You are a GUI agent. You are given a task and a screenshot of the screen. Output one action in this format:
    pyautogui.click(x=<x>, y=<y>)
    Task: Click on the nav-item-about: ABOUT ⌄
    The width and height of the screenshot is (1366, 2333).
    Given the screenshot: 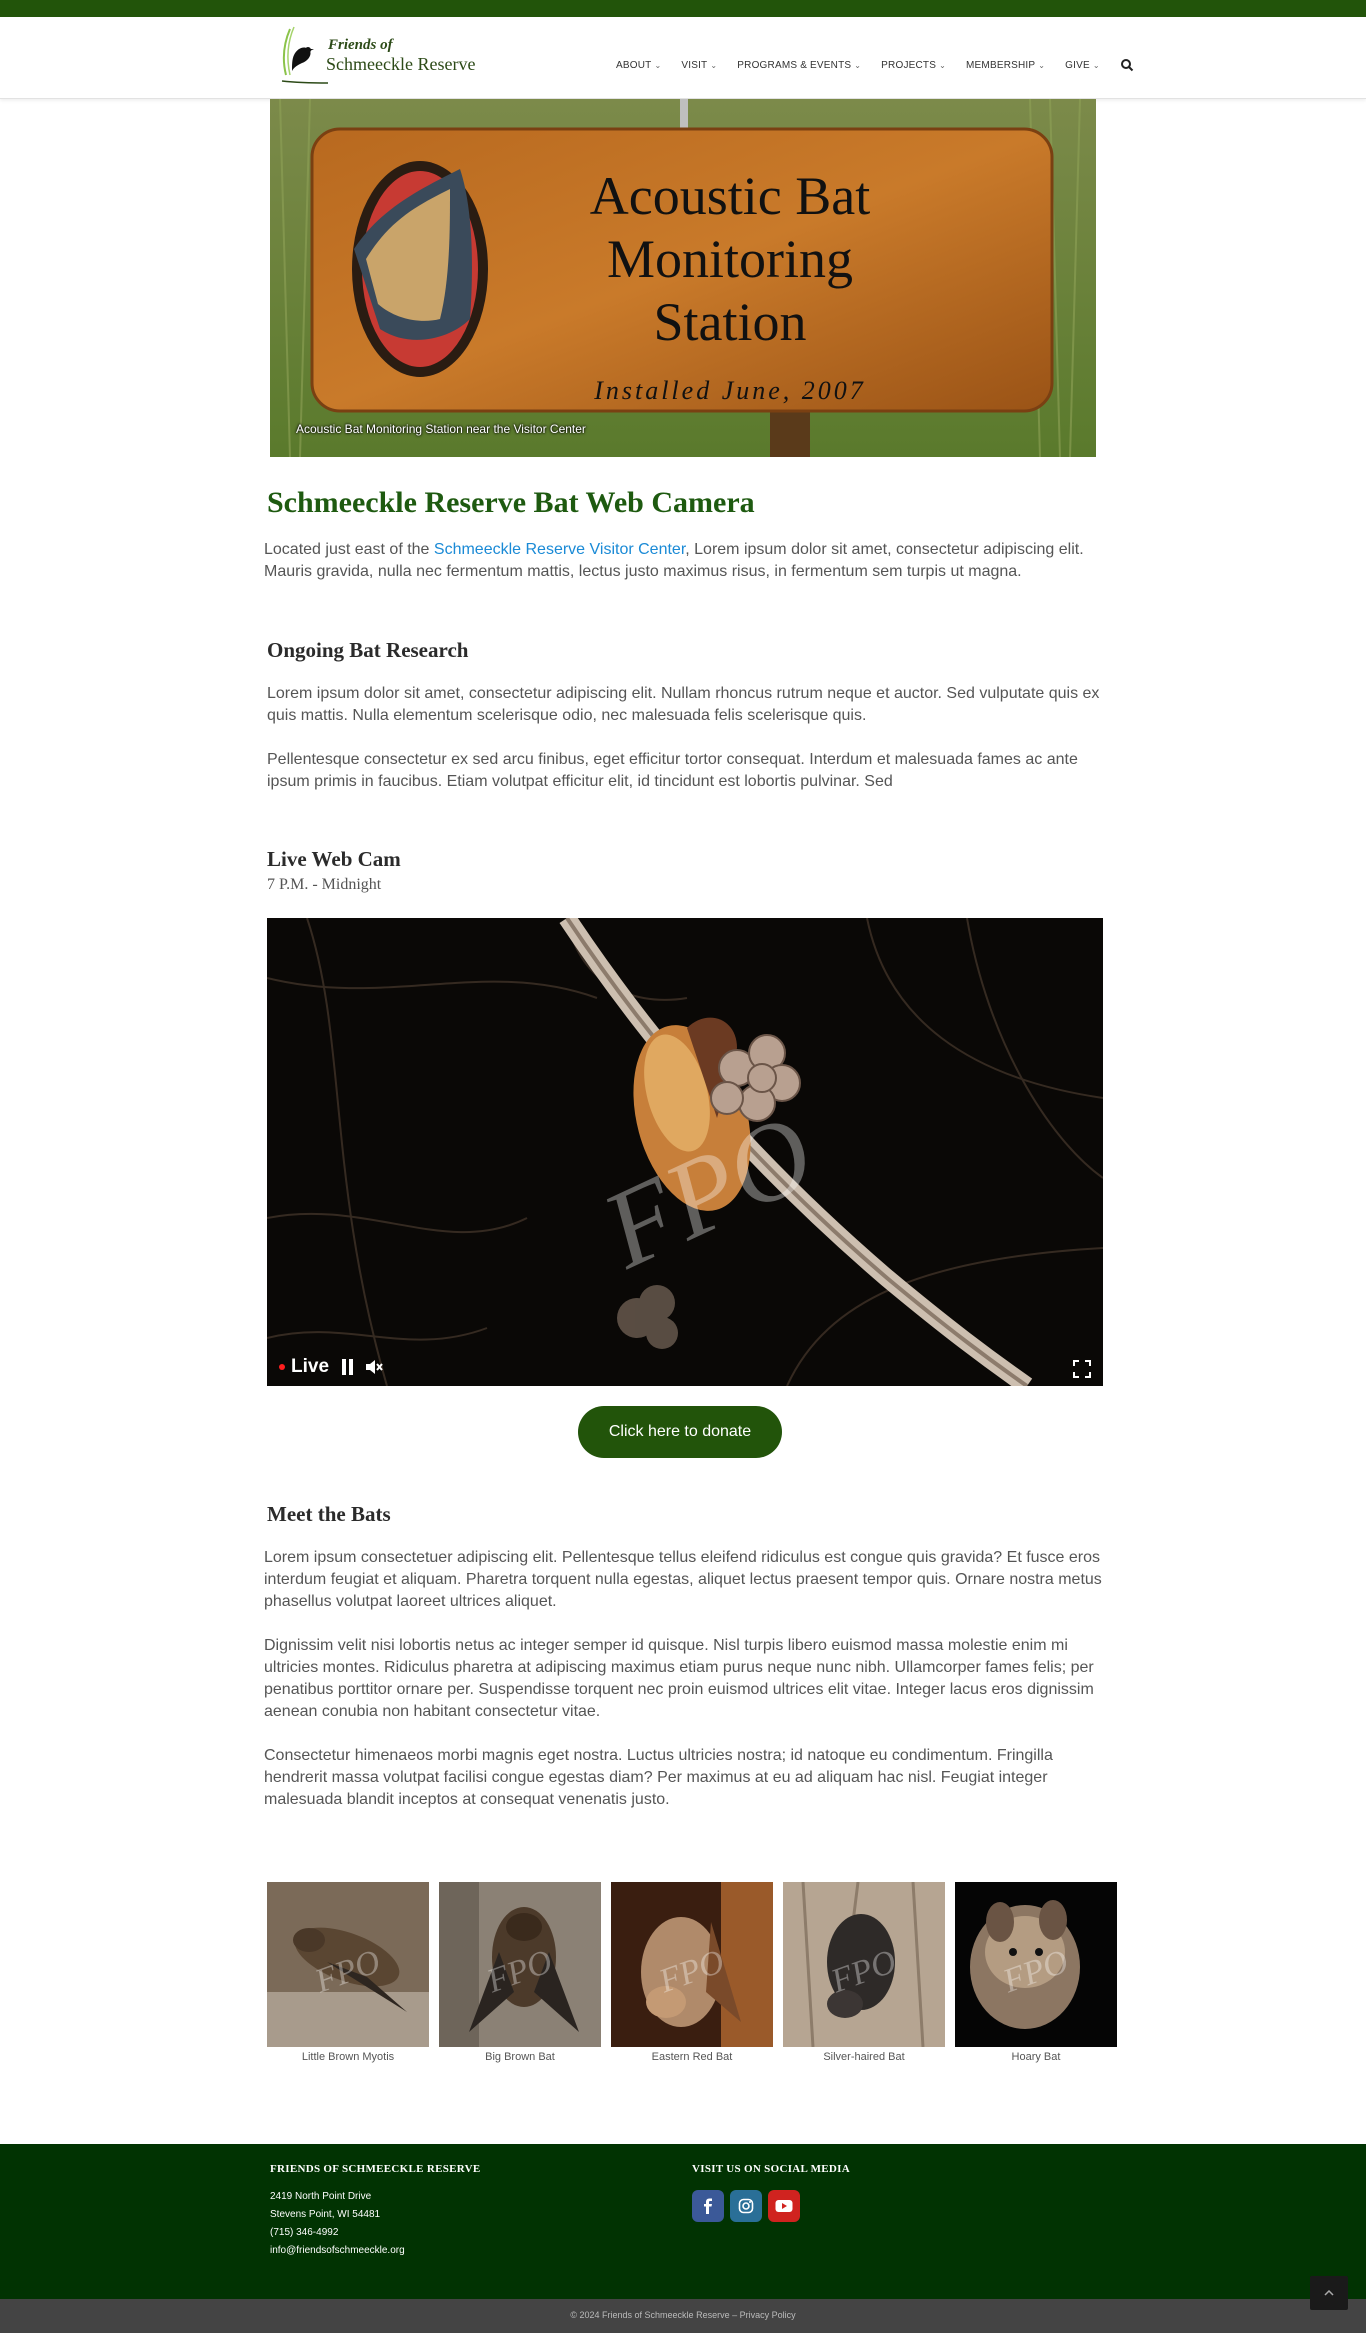 What is the action you would take?
    pyautogui.click(x=638, y=65)
    